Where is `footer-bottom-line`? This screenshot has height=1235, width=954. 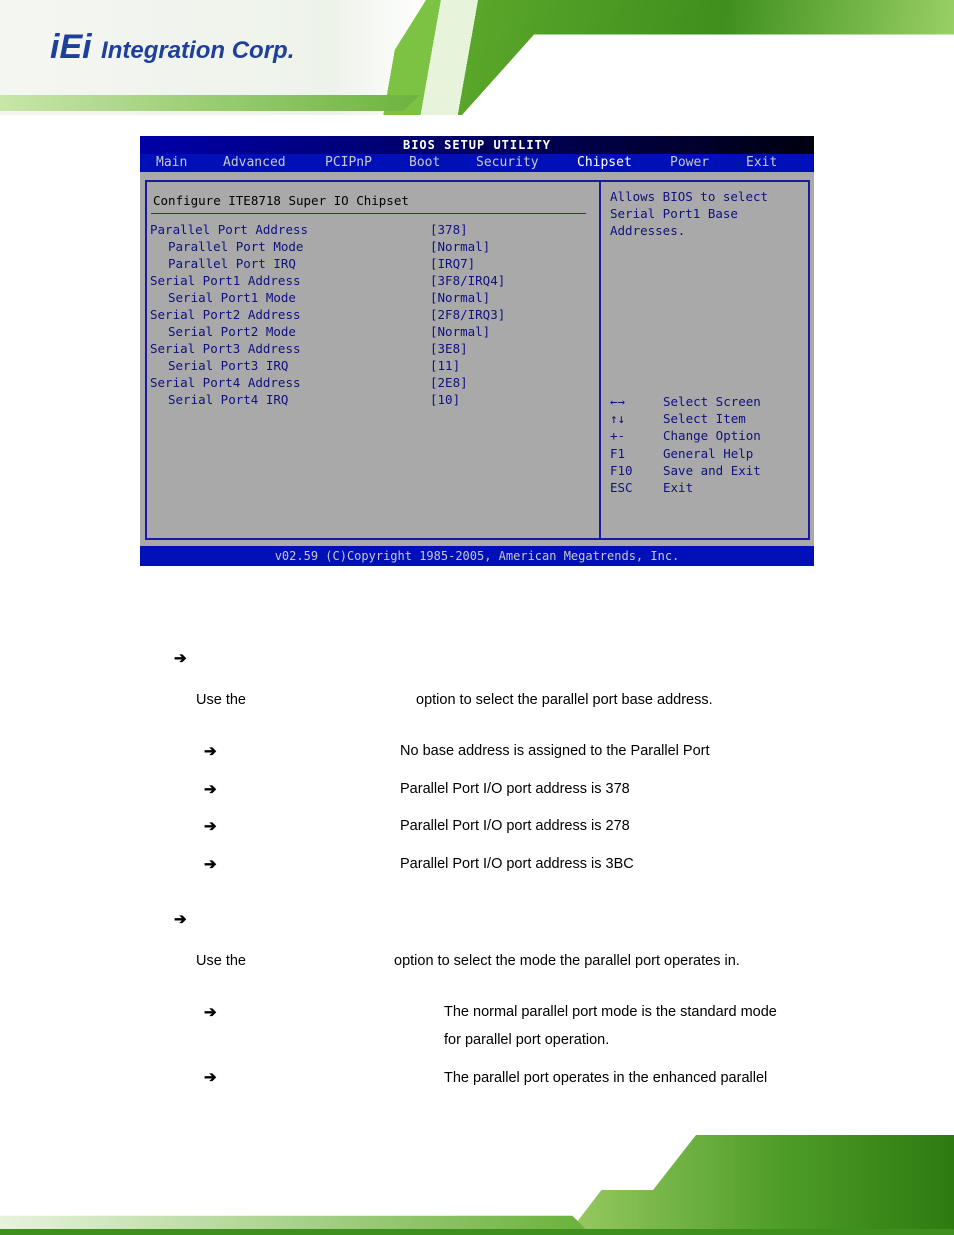 footer-bottom-line is located at coordinates (477, 1232).